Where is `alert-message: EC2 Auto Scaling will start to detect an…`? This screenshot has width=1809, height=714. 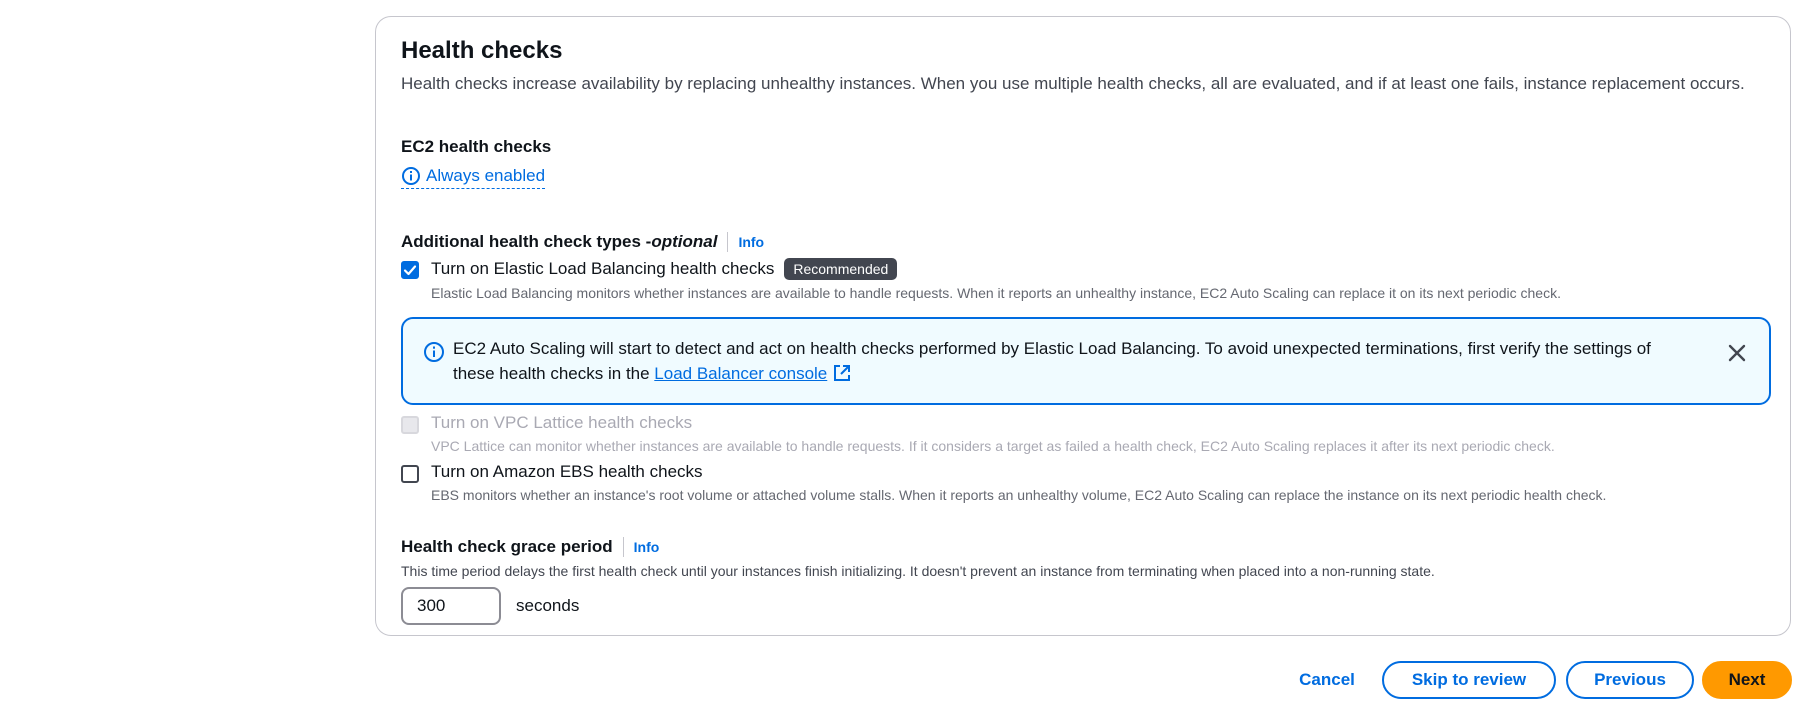
alert-message: EC2 Auto Scaling will start to detect an… is located at coordinates (1063, 361).